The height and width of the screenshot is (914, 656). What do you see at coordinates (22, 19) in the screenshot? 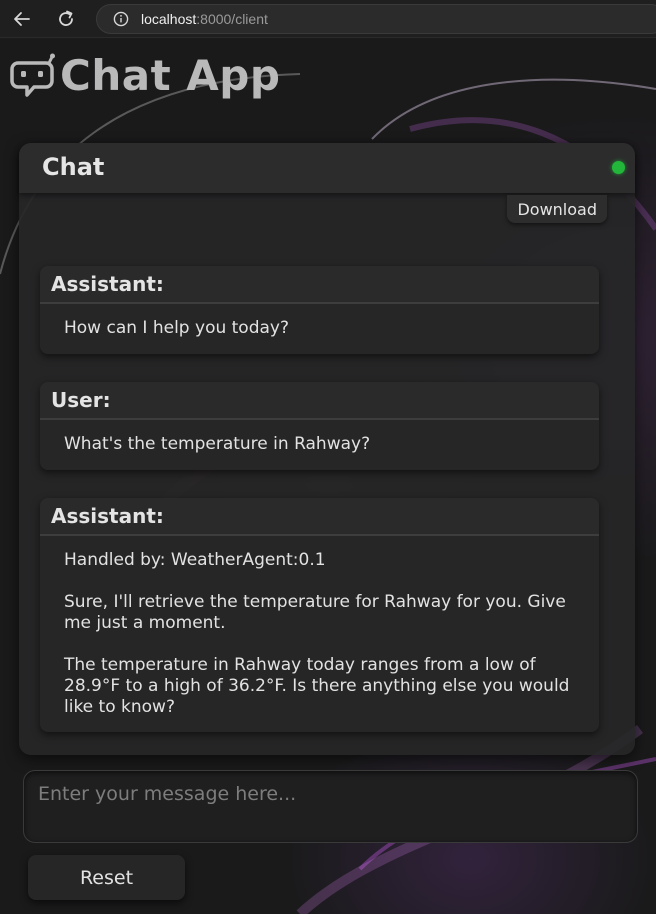
I see `back-arrow-icon` at bounding box center [22, 19].